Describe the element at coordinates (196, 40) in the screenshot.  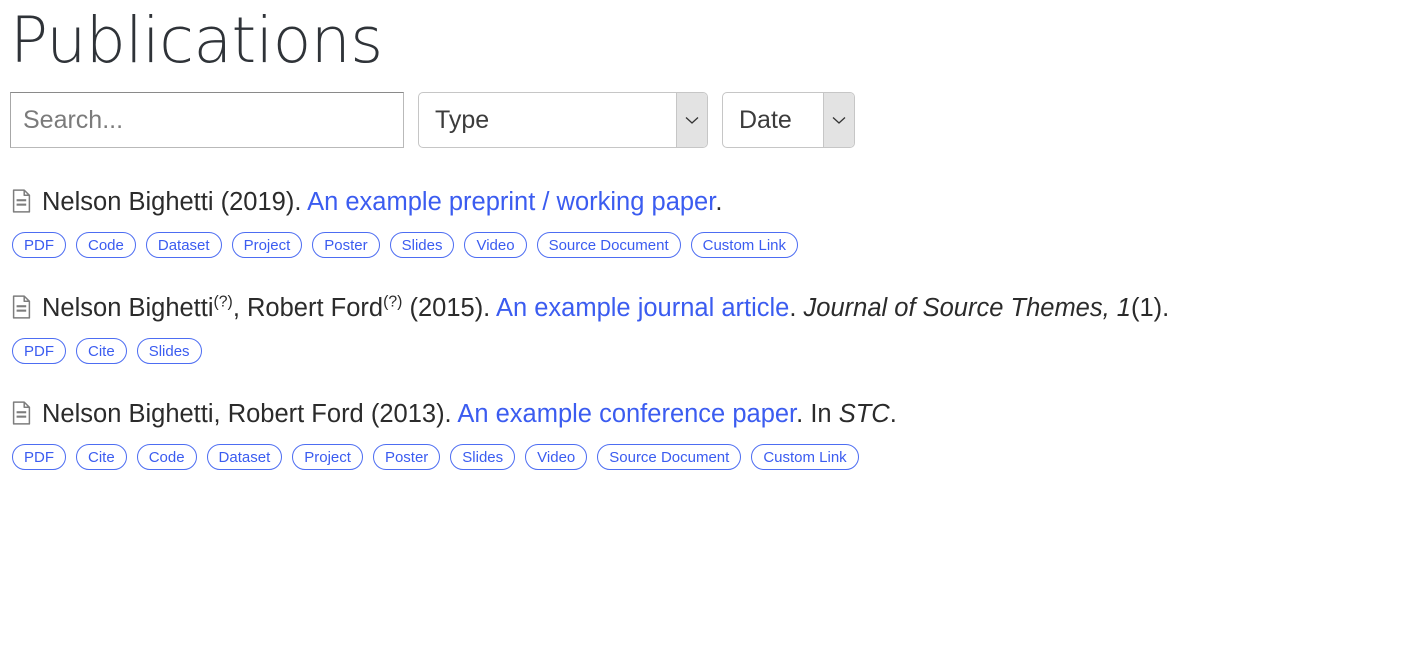
I see `page-title: Publications` at that location.